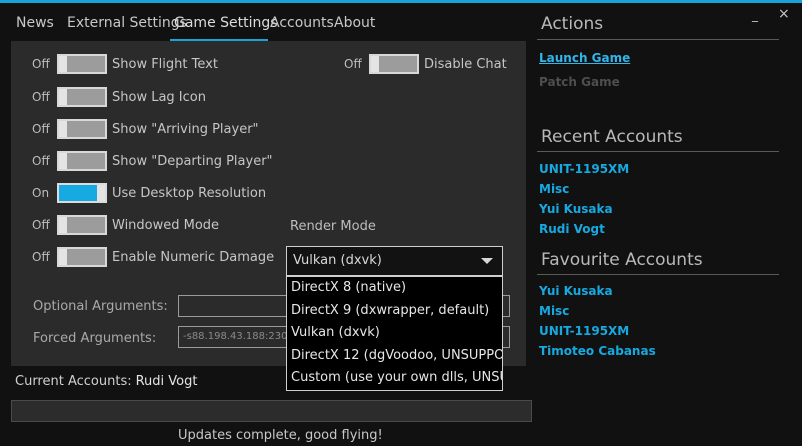 This screenshot has width=802, height=446. What do you see at coordinates (302, 27) in the screenshot?
I see `tab-accounts: Accounts` at bounding box center [302, 27].